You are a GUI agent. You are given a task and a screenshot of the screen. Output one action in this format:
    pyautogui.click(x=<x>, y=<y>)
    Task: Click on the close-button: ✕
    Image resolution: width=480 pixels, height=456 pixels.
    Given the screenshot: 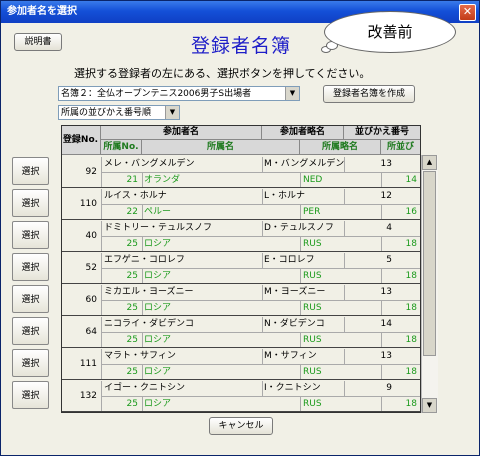 What is the action you would take?
    pyautogui.click(x=467, y=12)
    